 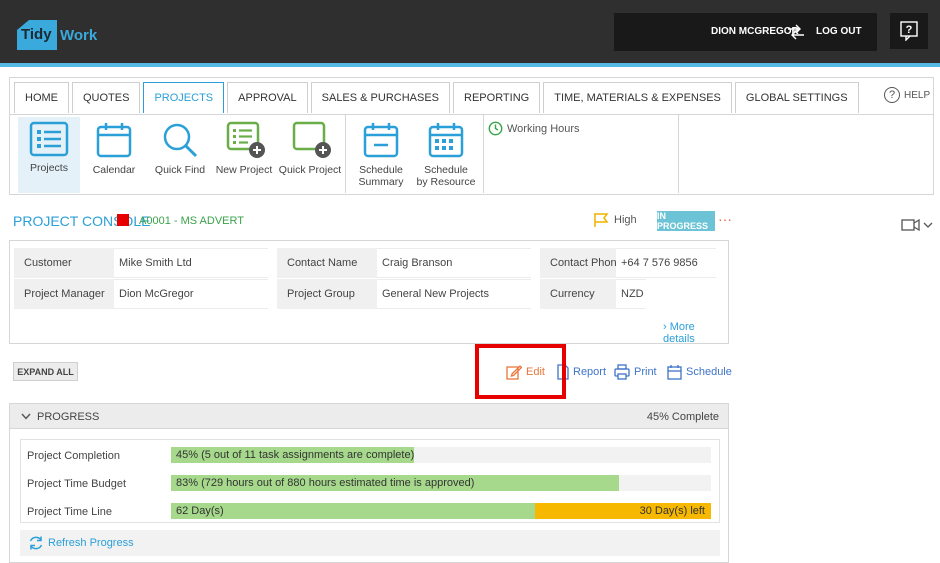 I want to click on tab-reporting: REPORTING, so click(x=497, y=97).